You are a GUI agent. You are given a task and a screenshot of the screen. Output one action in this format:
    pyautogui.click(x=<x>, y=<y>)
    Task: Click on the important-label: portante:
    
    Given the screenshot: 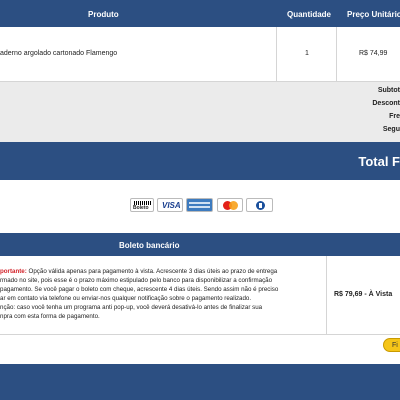 What is the action you would take?
    pyautogui.click(x=13, y=271)
    